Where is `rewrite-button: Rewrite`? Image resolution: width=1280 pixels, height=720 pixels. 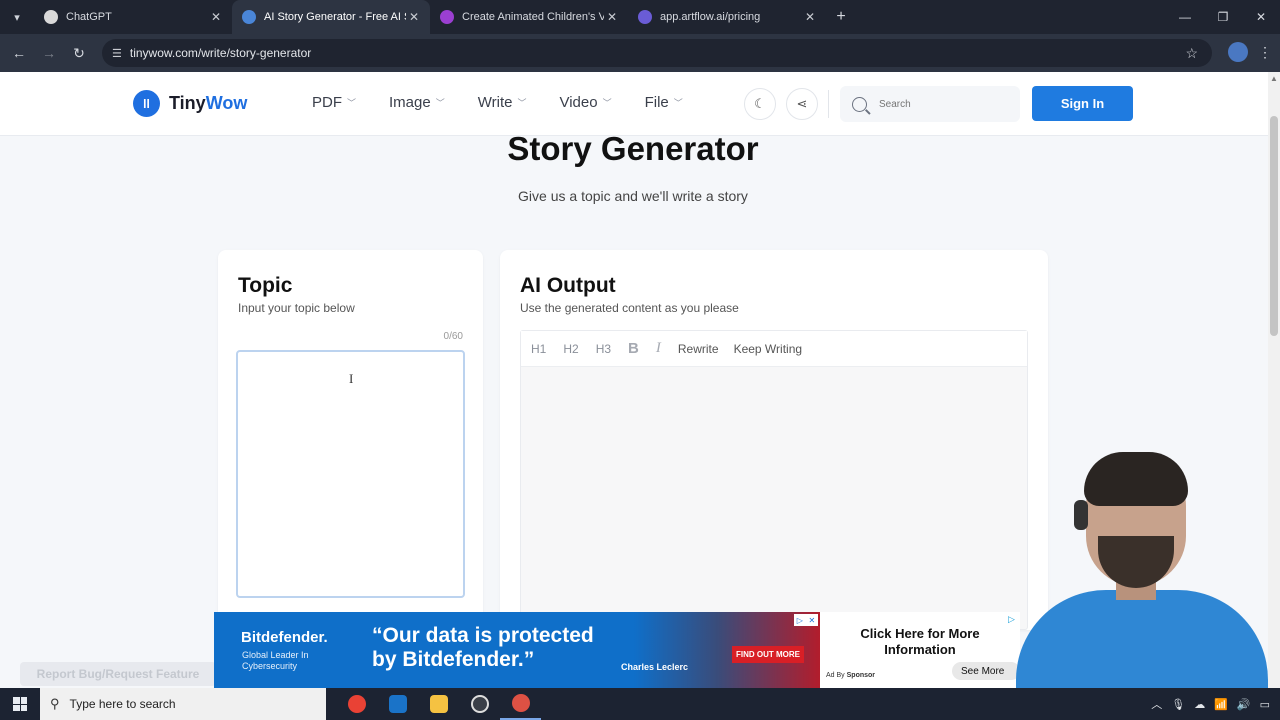 rewrite-button: Rewrite is located at coordinates (698, 349).